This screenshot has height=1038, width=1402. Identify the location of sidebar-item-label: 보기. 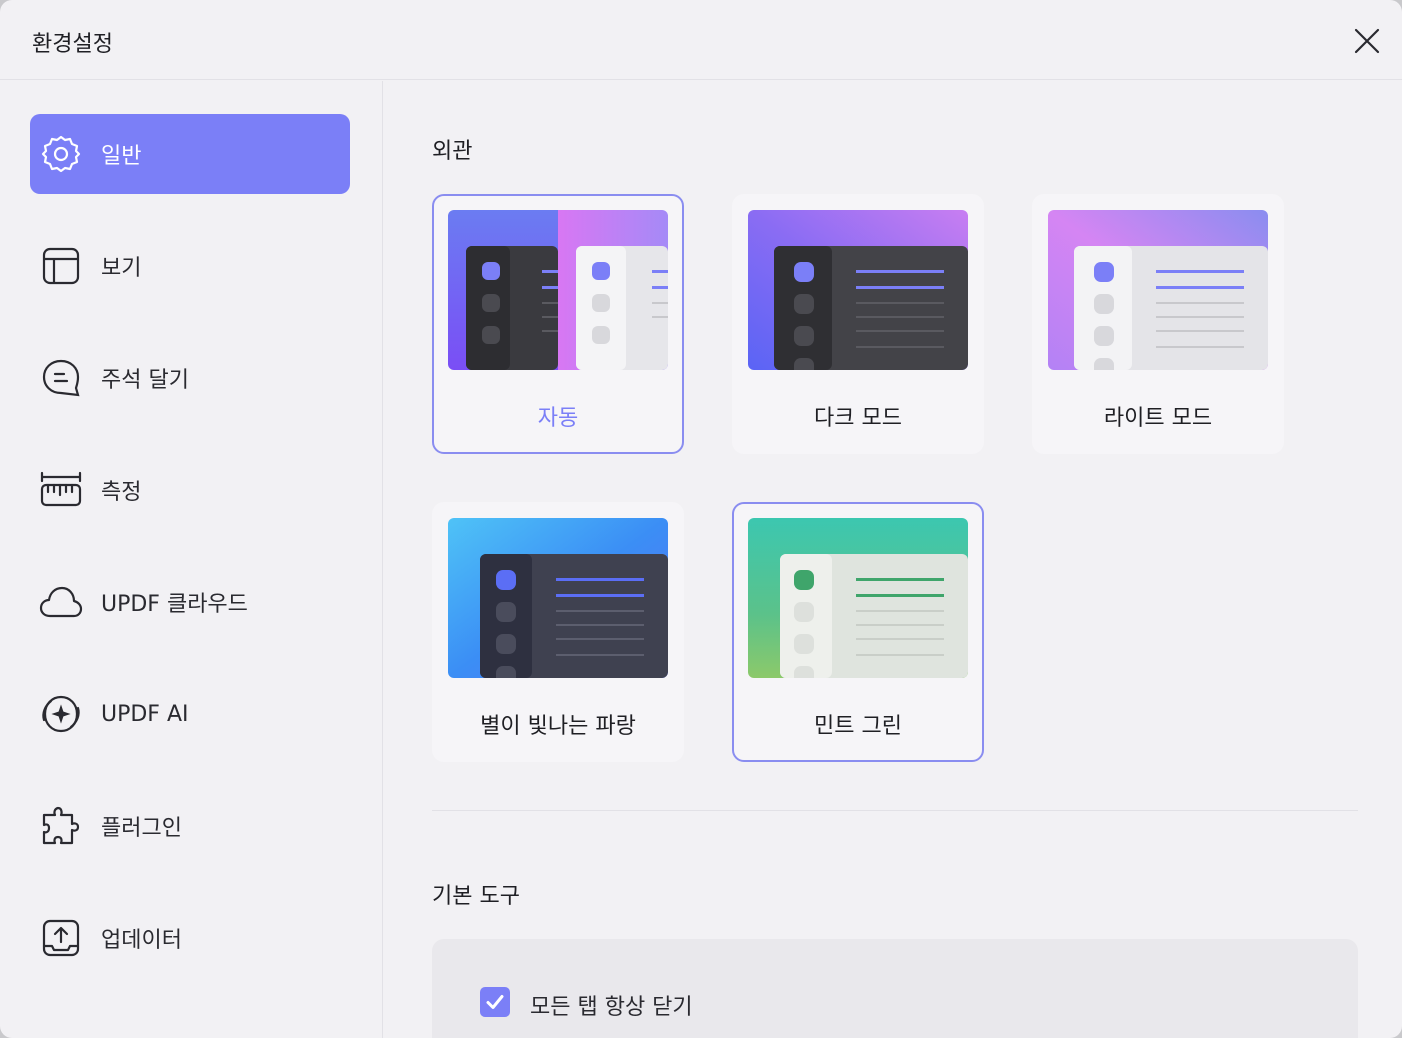
(121, 268).